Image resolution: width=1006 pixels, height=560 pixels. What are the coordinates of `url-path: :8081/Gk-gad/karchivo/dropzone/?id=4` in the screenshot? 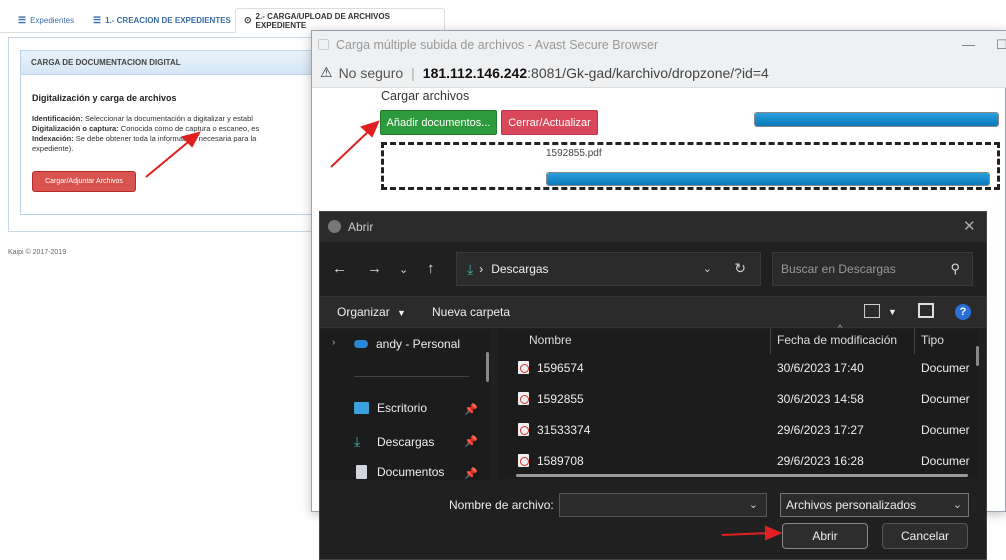 It's located at (648, 72).